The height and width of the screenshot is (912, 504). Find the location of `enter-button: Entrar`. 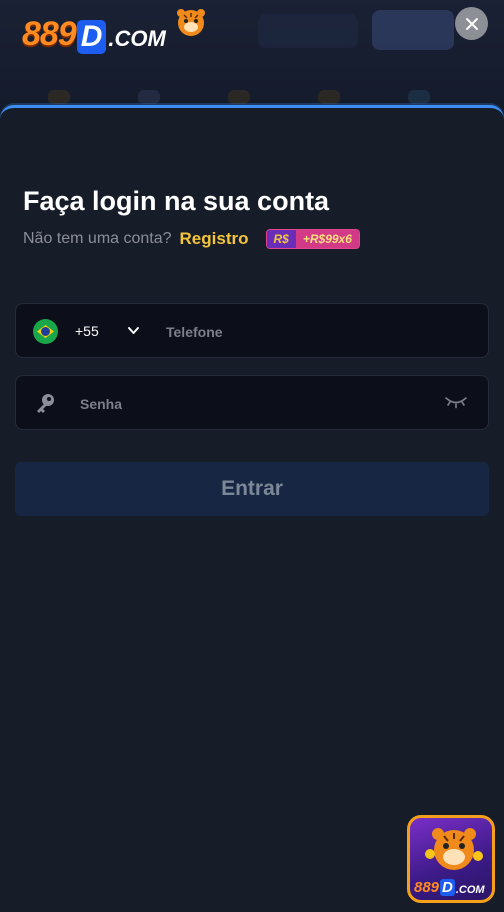

enter-button: Entrar is located at coordinates (252, 489).